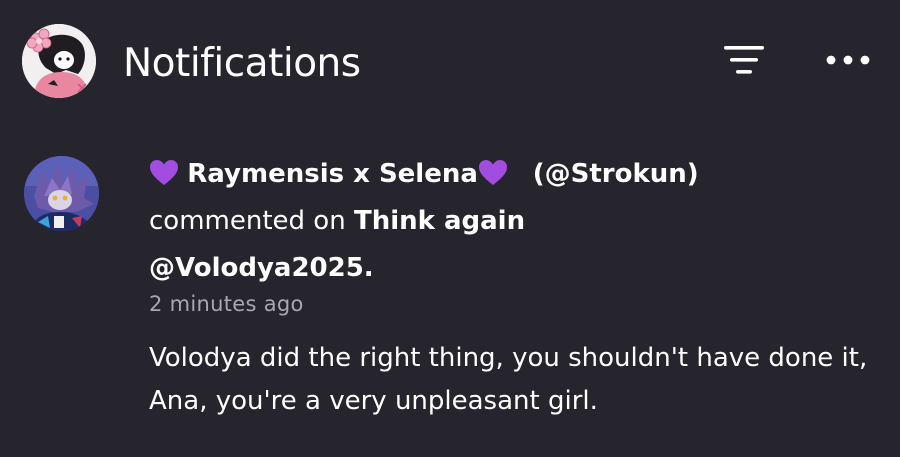  Describe the element at coordinates (509, 174) in the screenshot. I see `notification-header-line: Raymensis x Selena (@Strokun)` at that location.